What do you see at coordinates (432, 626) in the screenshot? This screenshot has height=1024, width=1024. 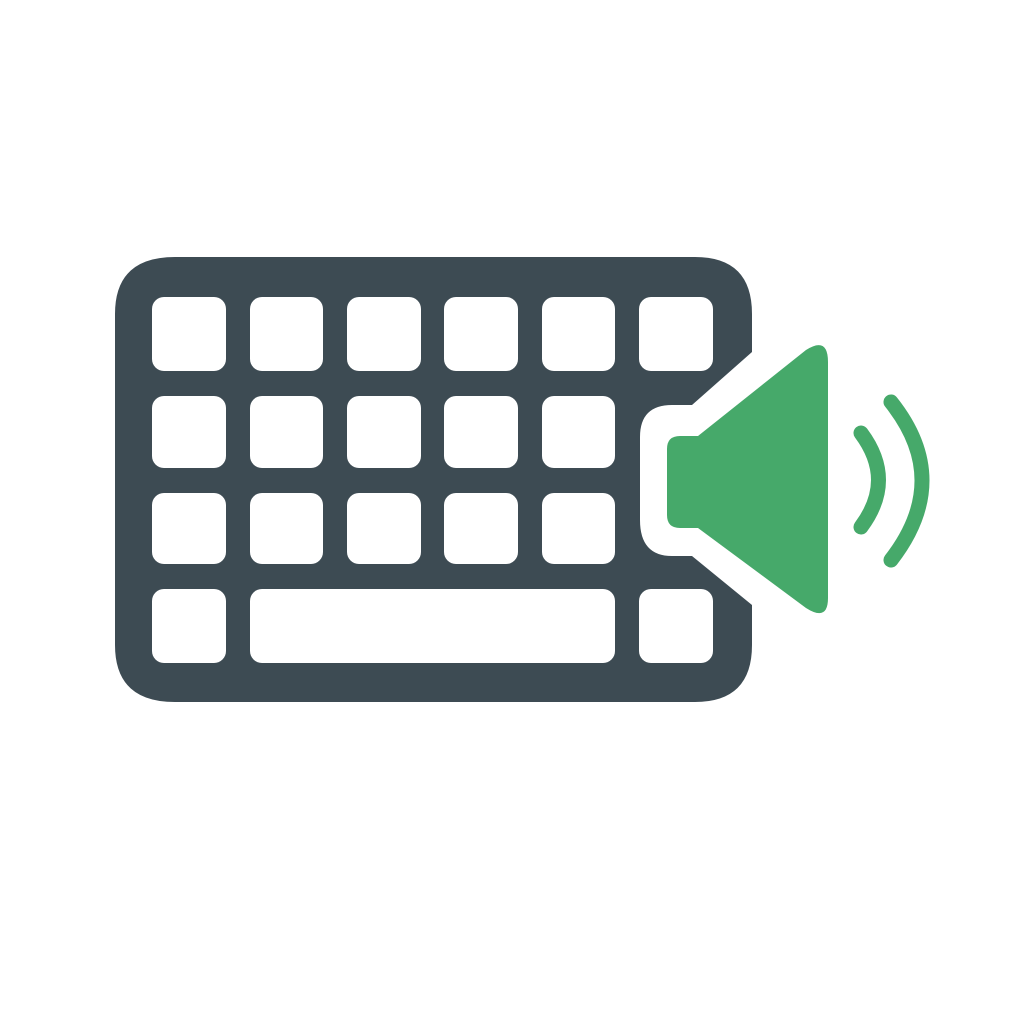 I see `spacebar-key` at bounding box center [432, 626].